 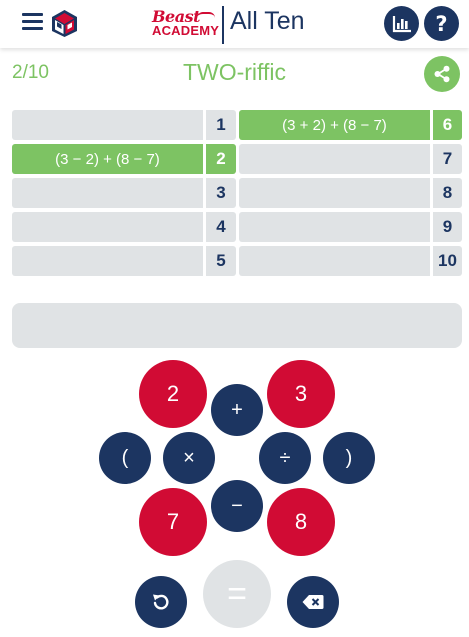 I want to click on slot-8-number: 8, so click(x=447, y=193).